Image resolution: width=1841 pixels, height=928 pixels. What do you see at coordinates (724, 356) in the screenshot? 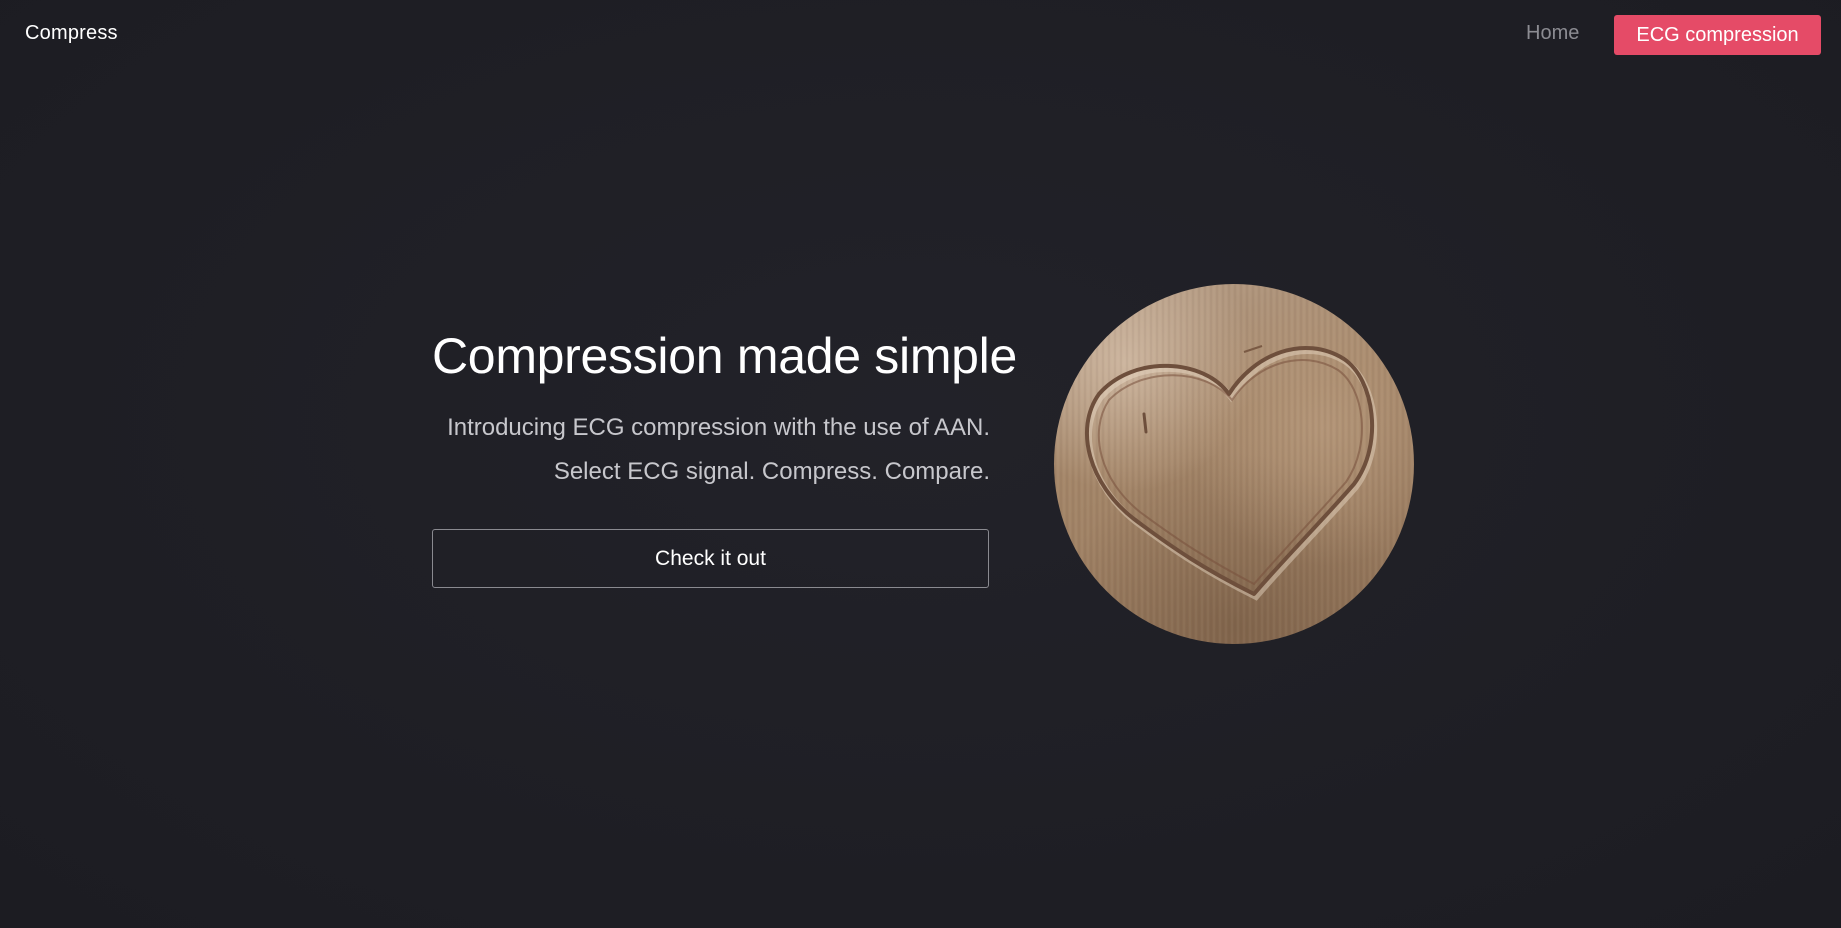
I see `hero-title: Compression made simple` at bounding box center [724, 356].